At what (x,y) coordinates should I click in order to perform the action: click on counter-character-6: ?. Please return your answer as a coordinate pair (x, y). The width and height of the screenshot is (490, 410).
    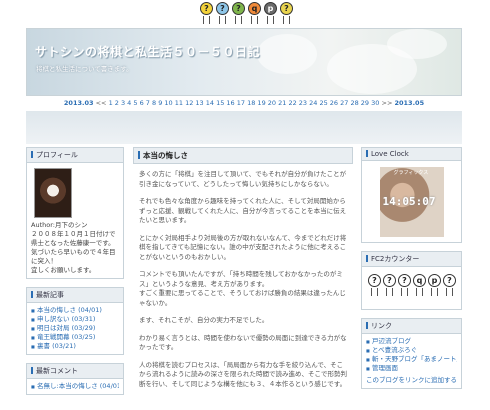
    Looking at the image, I should click on (449, 285).